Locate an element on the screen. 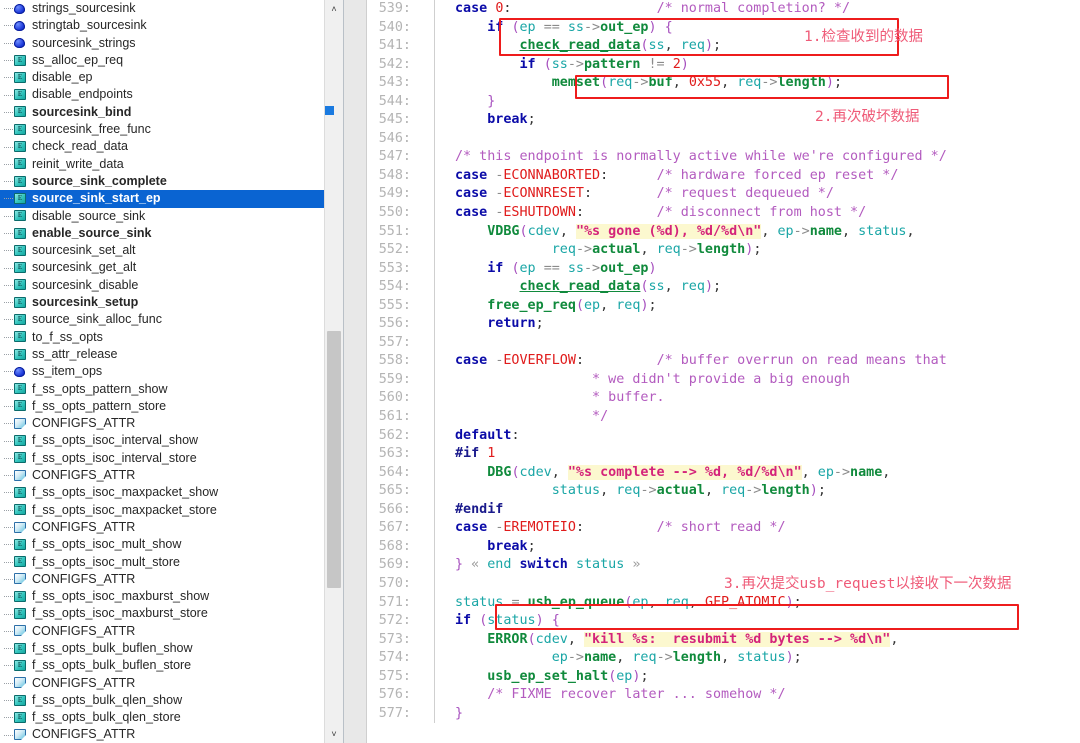 The image size is (1080, 743). symbol-tree-item: Ef_ss_opts_pattern_store is located at coordinates (171, 406).